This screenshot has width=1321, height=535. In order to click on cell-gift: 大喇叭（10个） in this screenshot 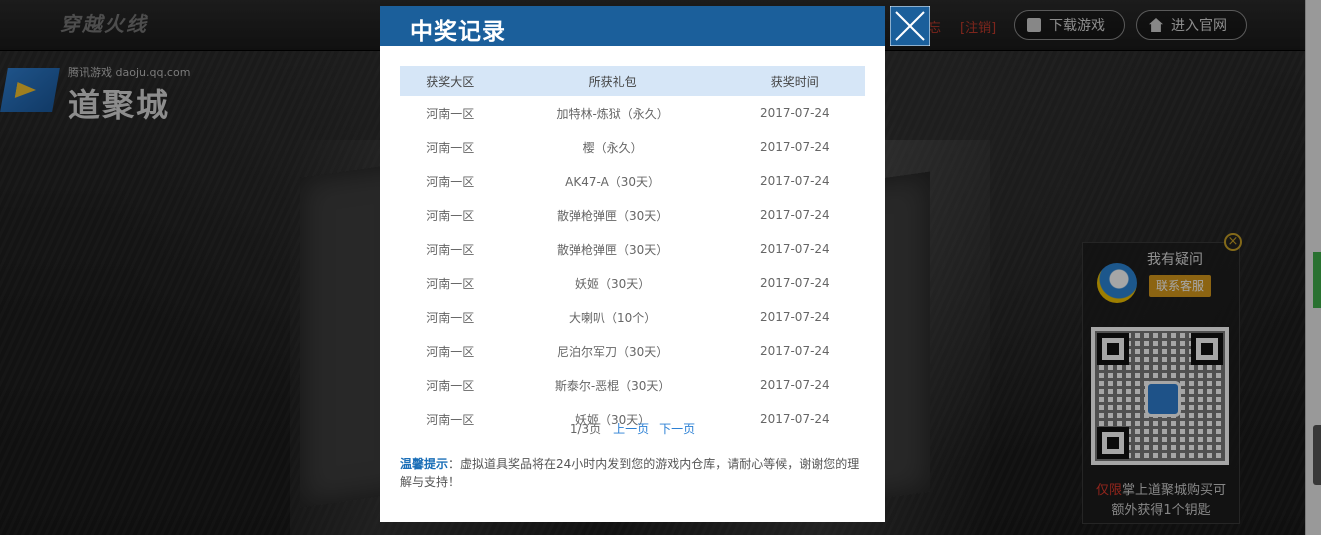, I will do `click(612, 317)`.